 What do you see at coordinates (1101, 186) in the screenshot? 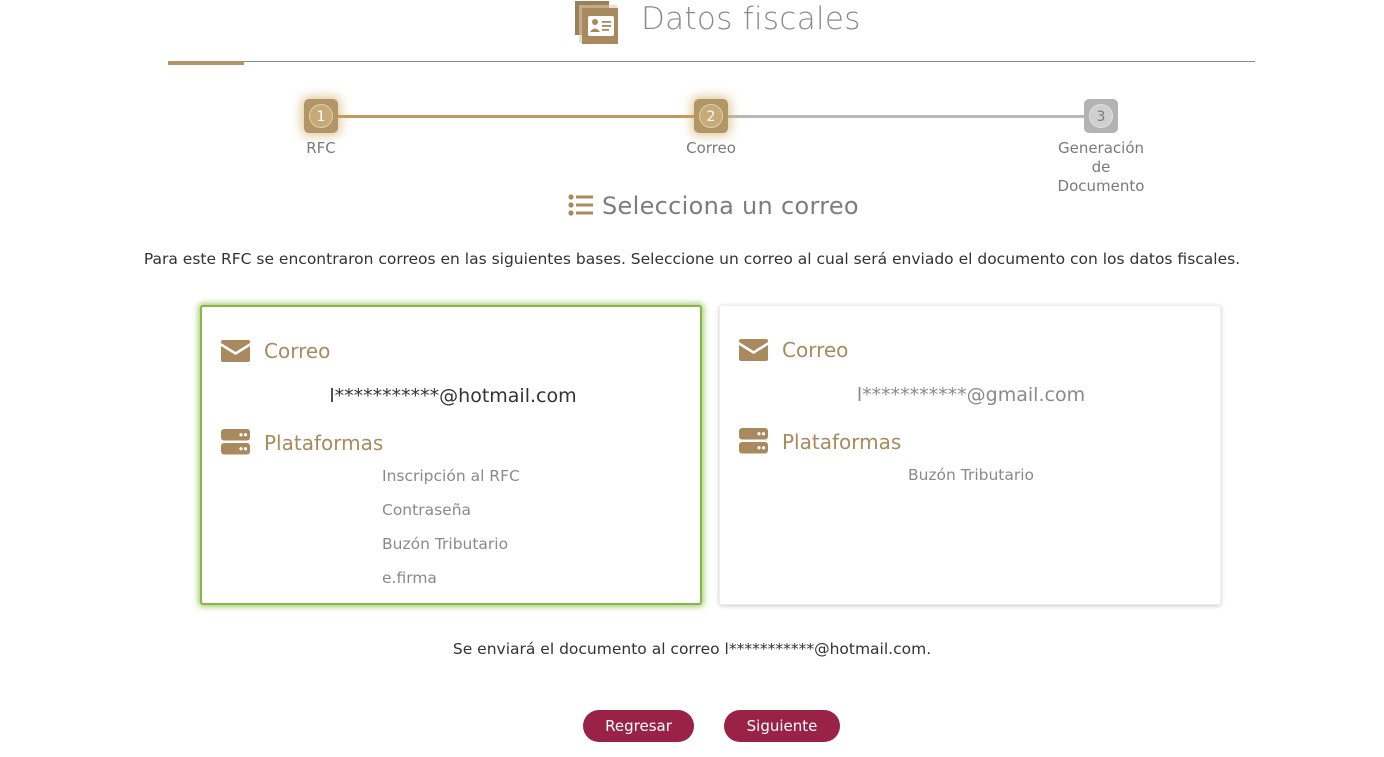
I see `step-3-label-line: Documento` at bounding box center [1101, 186].